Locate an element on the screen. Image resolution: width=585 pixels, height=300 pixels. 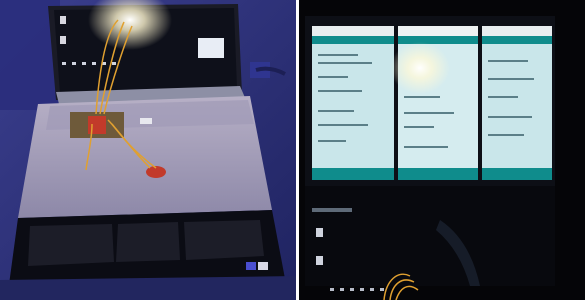
touchpad-right is located at coordinates (224, 240).